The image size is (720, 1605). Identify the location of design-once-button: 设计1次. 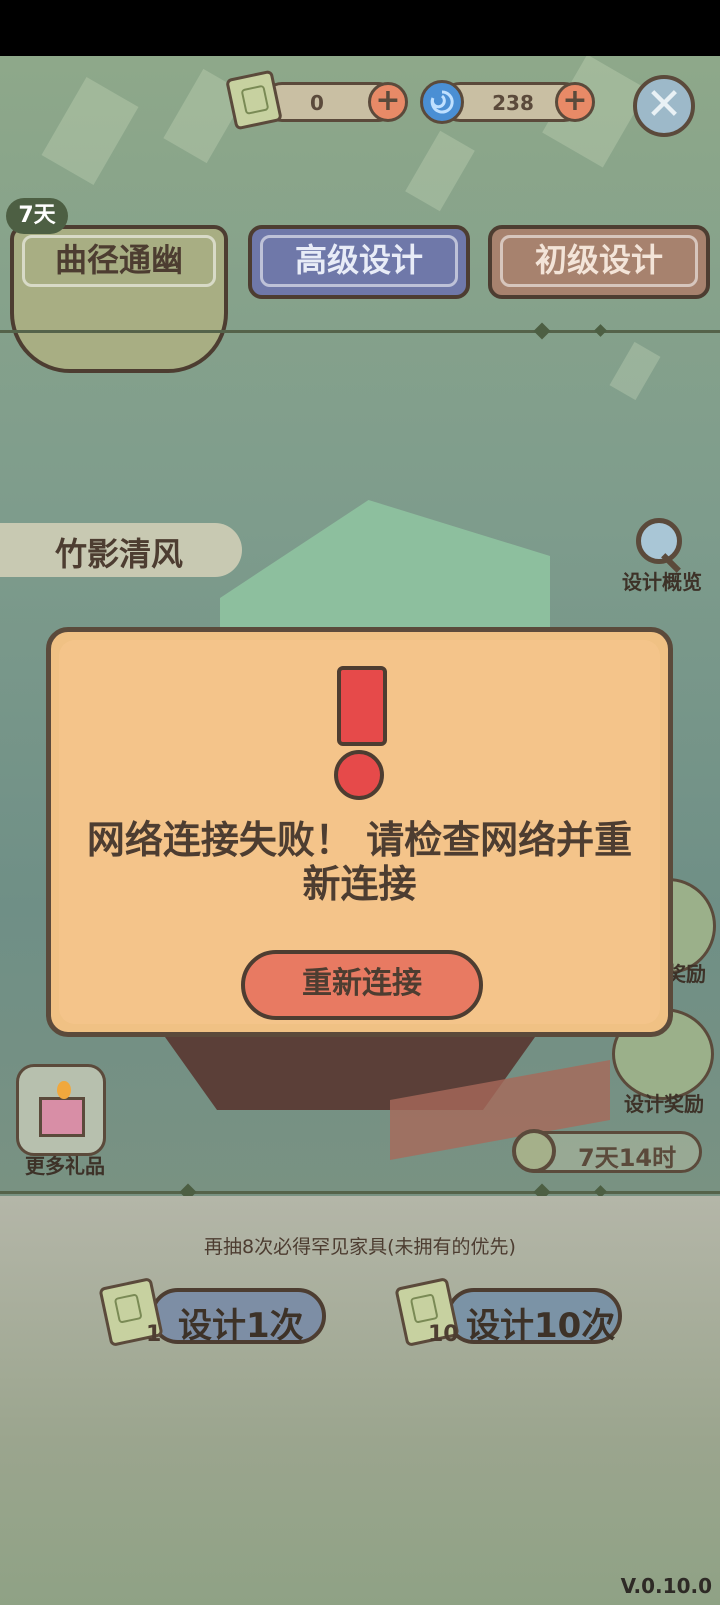
(238, 1317).